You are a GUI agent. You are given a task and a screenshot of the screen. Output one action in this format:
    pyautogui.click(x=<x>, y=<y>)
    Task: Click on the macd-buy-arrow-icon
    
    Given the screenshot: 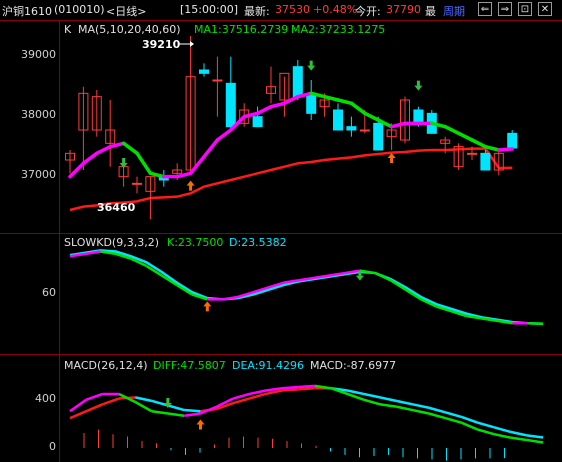 What is the action you would take?
    pyautogui.click(x=200, y=424)
    